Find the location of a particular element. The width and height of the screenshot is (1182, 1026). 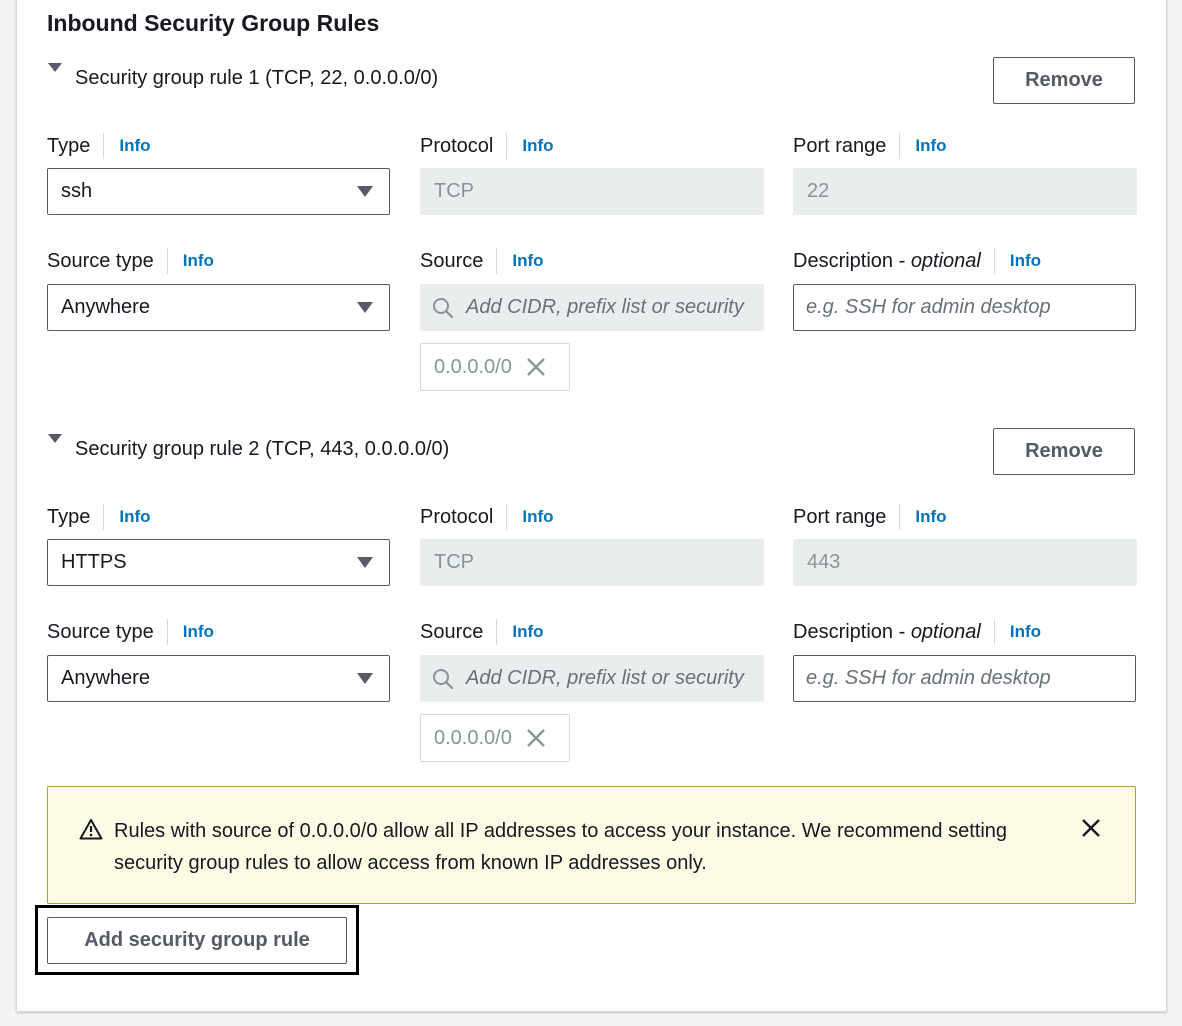

section-title: Inbound Security Group Rules is located at coordinates (213, 23).